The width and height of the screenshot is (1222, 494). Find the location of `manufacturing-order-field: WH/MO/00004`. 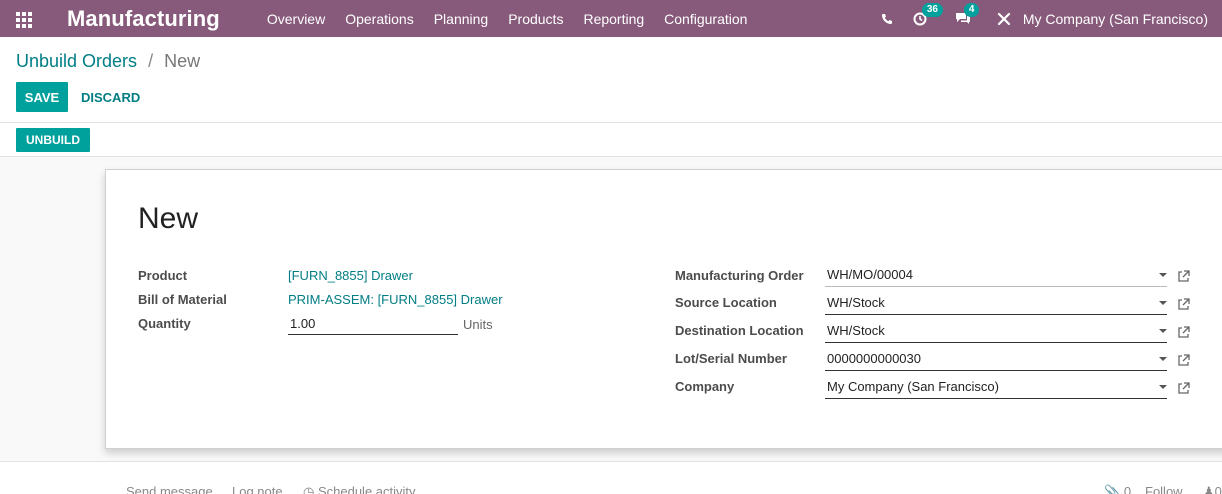

manufacturing-order-field: WH/MO/00004 is located at coordinates (996, 276).